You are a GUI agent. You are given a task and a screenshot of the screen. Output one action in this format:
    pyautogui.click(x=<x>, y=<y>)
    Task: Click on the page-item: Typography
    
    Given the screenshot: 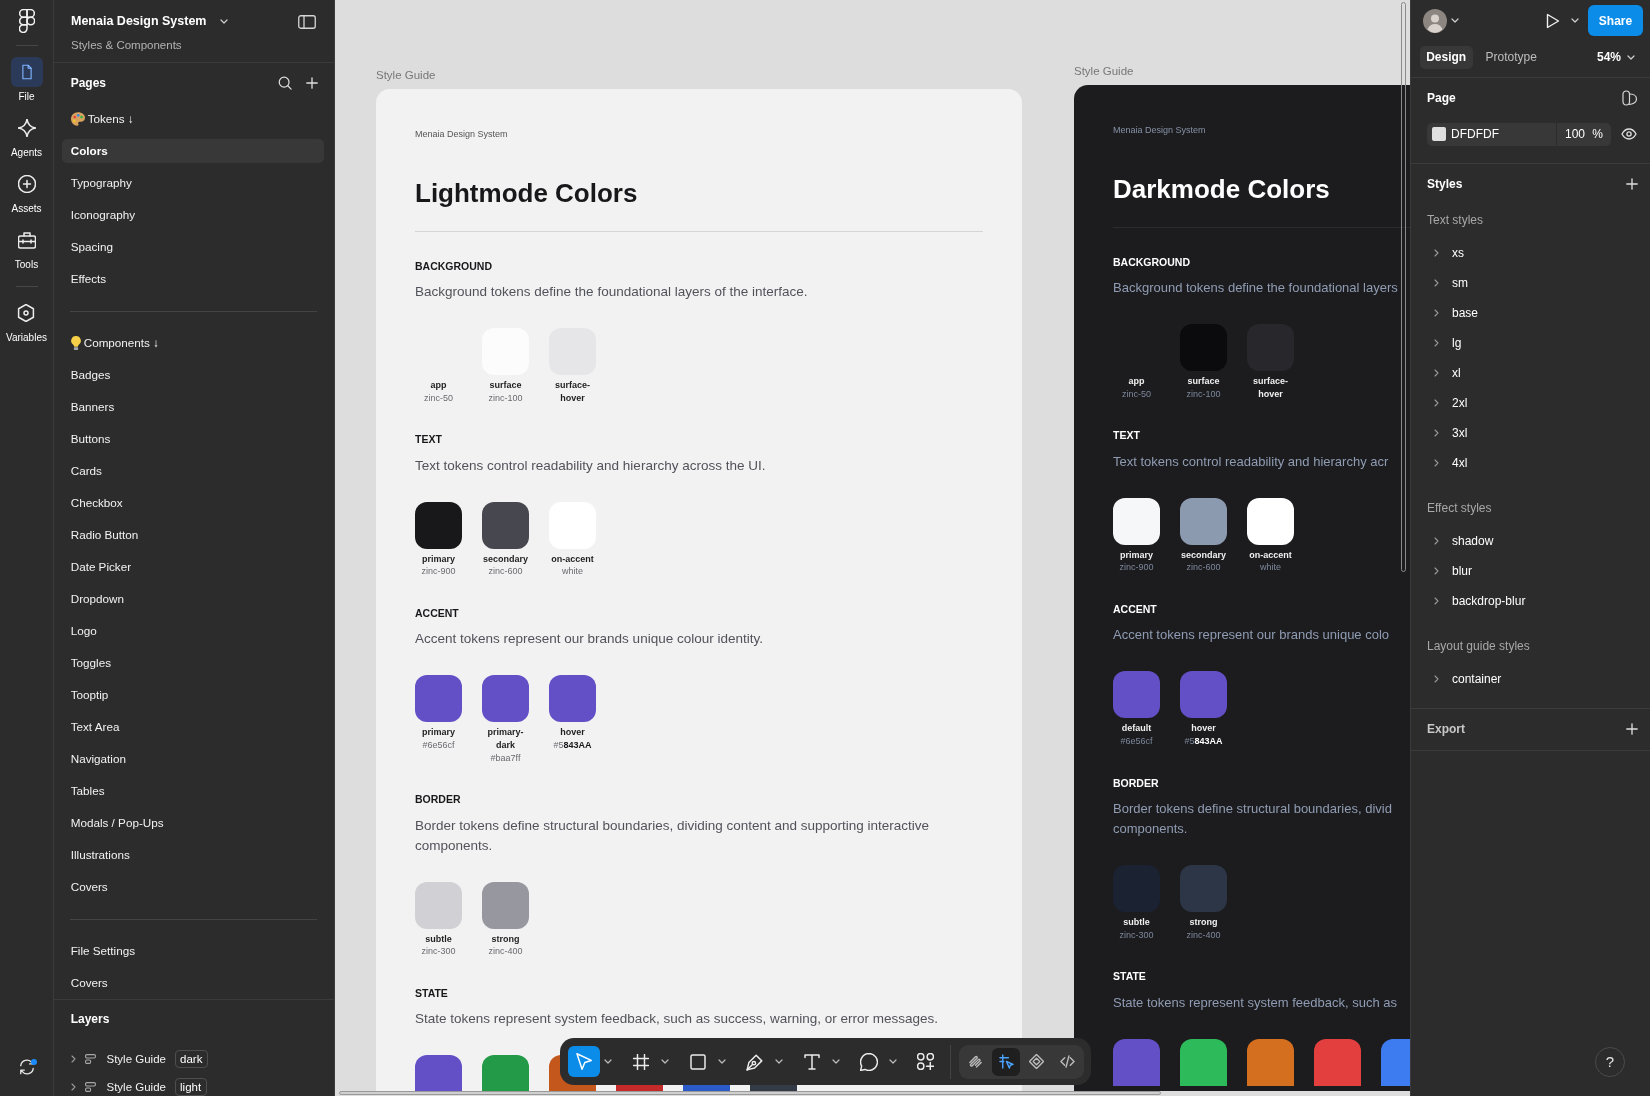 What is the action you would take?
    pyautogui.click(x=193, y=182)
    